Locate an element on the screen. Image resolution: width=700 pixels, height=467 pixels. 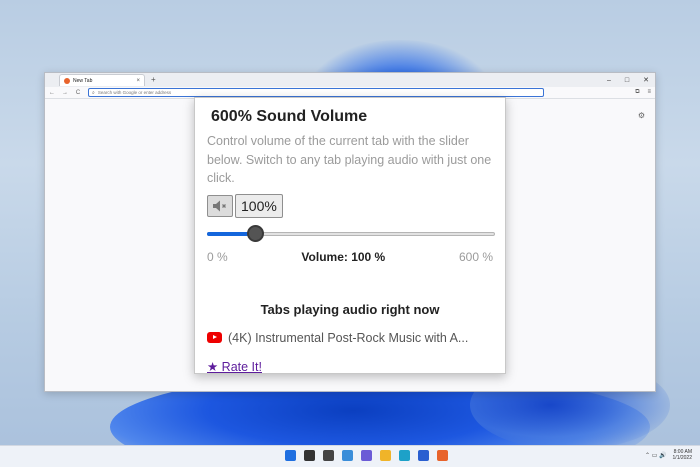
url-bar: ⌕ Search with Google or enter address is located at coordinates (316, 92).